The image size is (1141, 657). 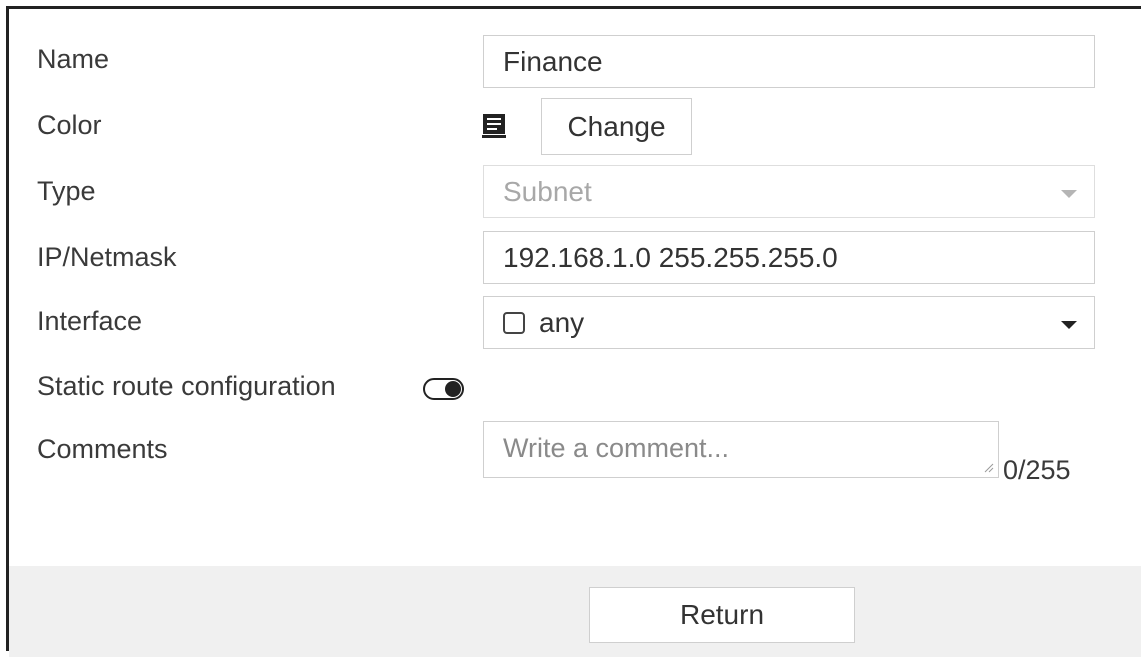 What do you see at coordinates (789, 191) in the screenshot?
I see `type-select: Subnet` at bounding box center [789, 191].